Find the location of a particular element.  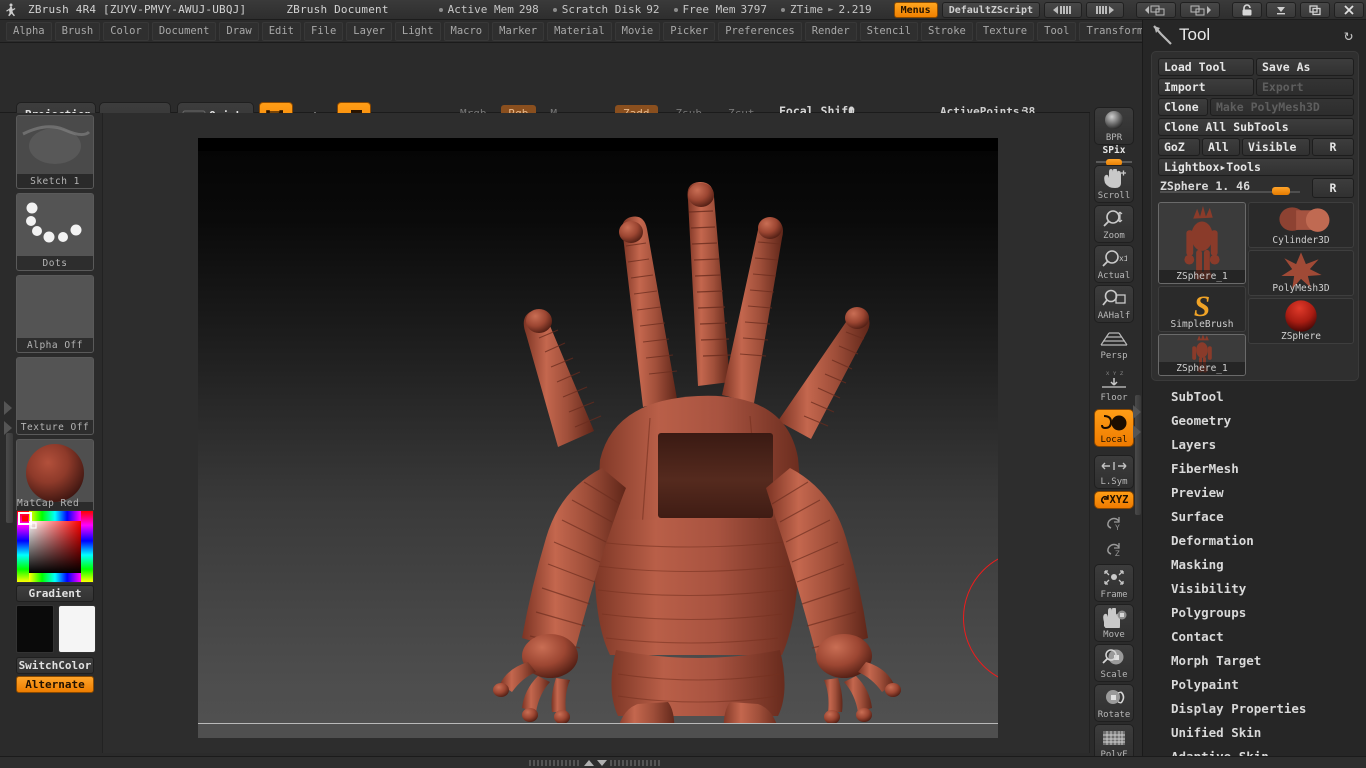

frame-button: Frame is located at coordinates (1114, 583).